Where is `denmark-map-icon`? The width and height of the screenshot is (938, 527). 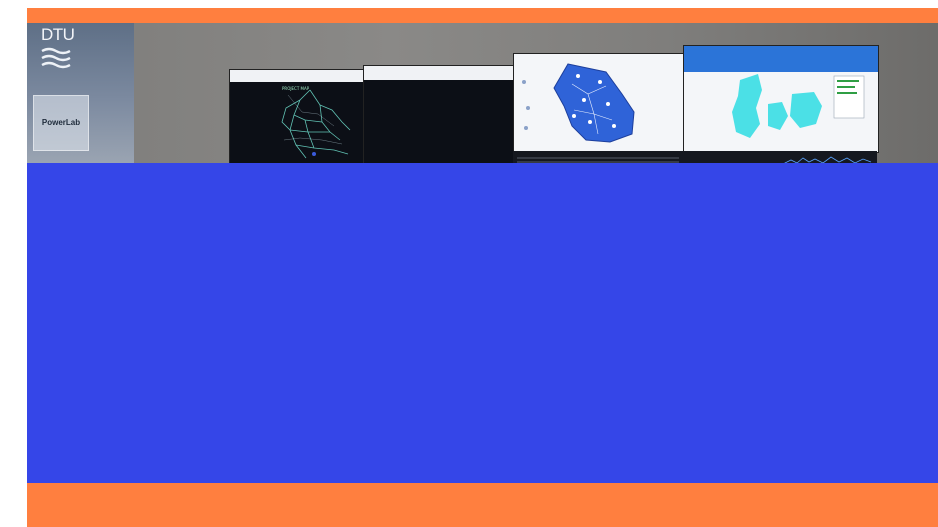
denmark-map-icon is located at coordinates (798, 106).